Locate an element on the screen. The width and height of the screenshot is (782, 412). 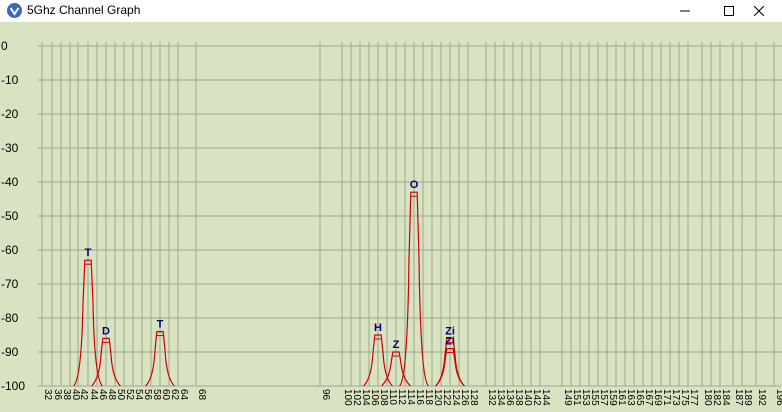
network-label: Zi is located at coordinates (450, 342).